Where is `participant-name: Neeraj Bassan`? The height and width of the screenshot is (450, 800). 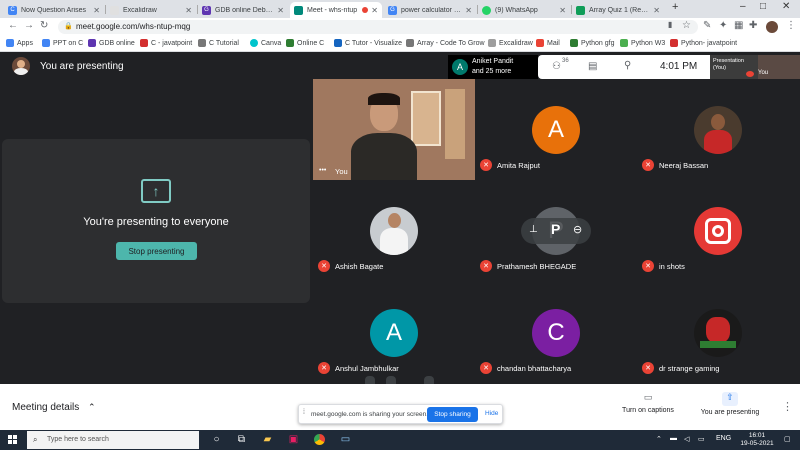
participant-name: Neeraj Bassan is located at coordinates (684, 165).